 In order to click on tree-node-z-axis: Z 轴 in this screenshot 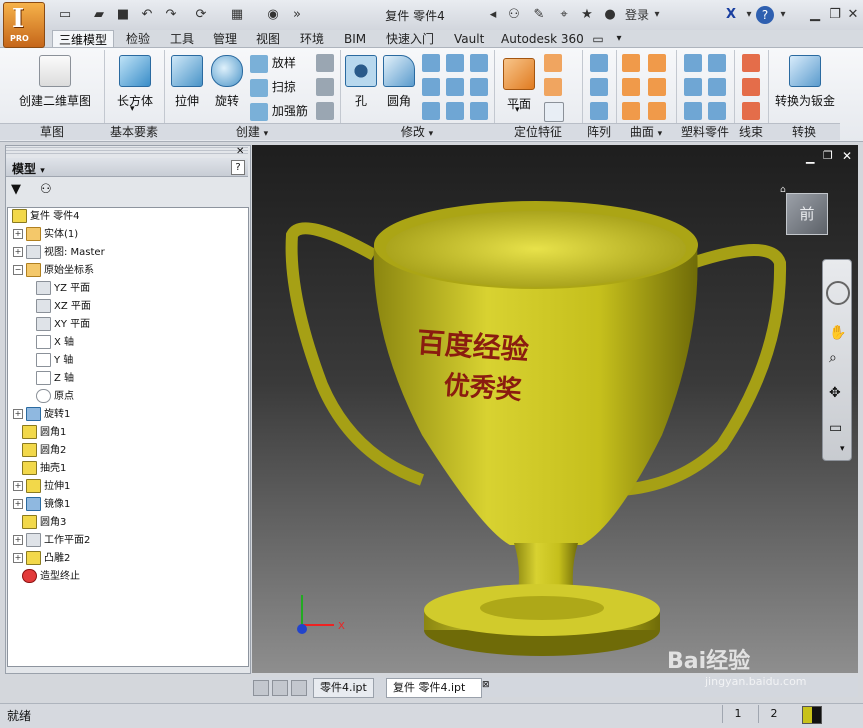, I will do `click(55, 379)`.